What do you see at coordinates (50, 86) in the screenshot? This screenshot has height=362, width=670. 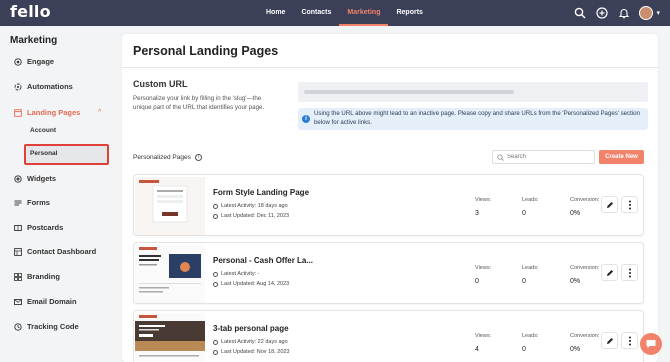 I see `sidebar-item-label: Automations` at bounding box center [50, 86].